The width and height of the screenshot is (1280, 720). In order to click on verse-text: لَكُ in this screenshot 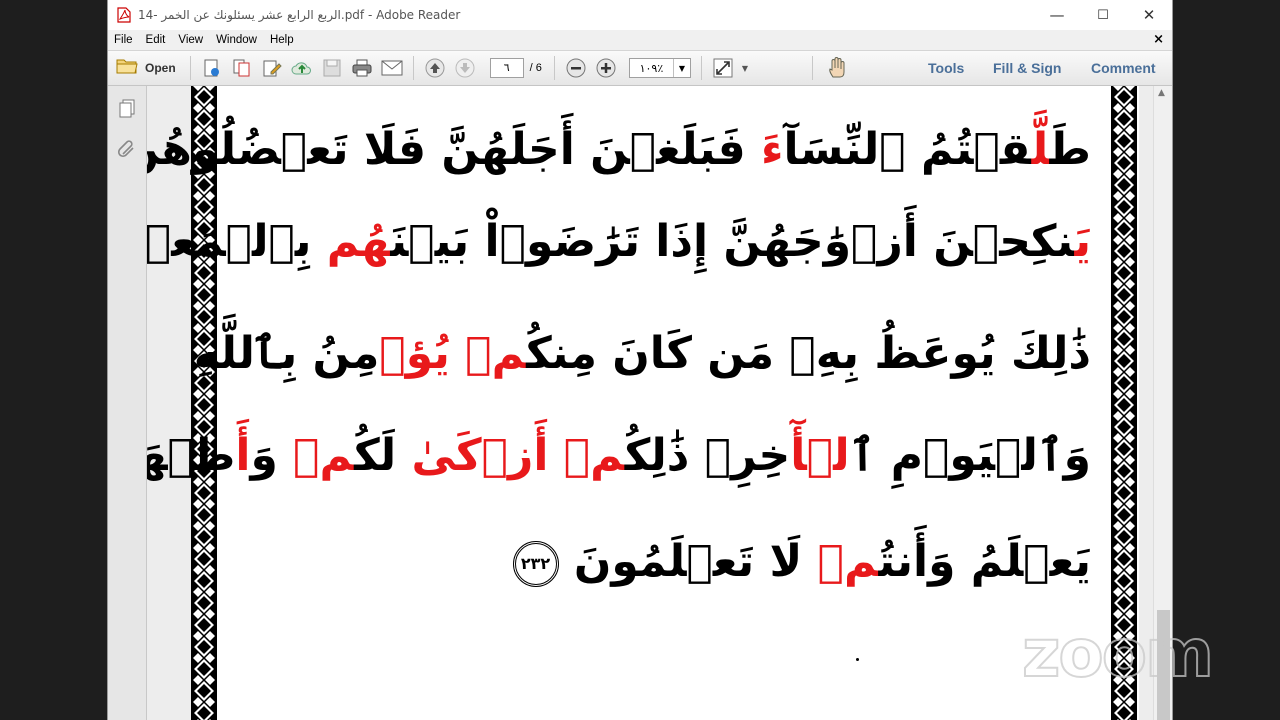, I will do `click(383, 455)`.